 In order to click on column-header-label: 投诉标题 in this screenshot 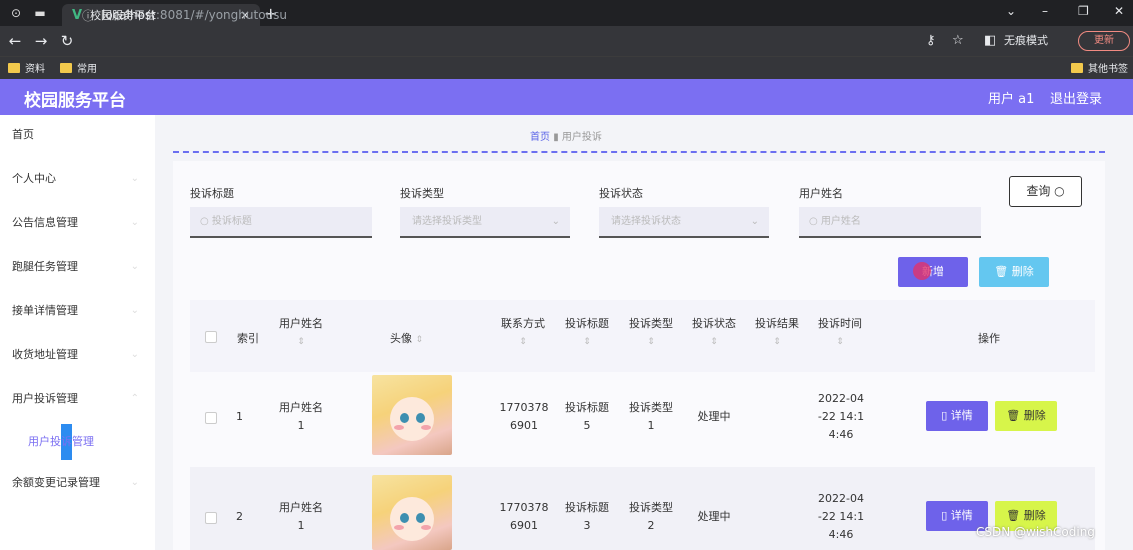, I will do `click(587, 323)`.